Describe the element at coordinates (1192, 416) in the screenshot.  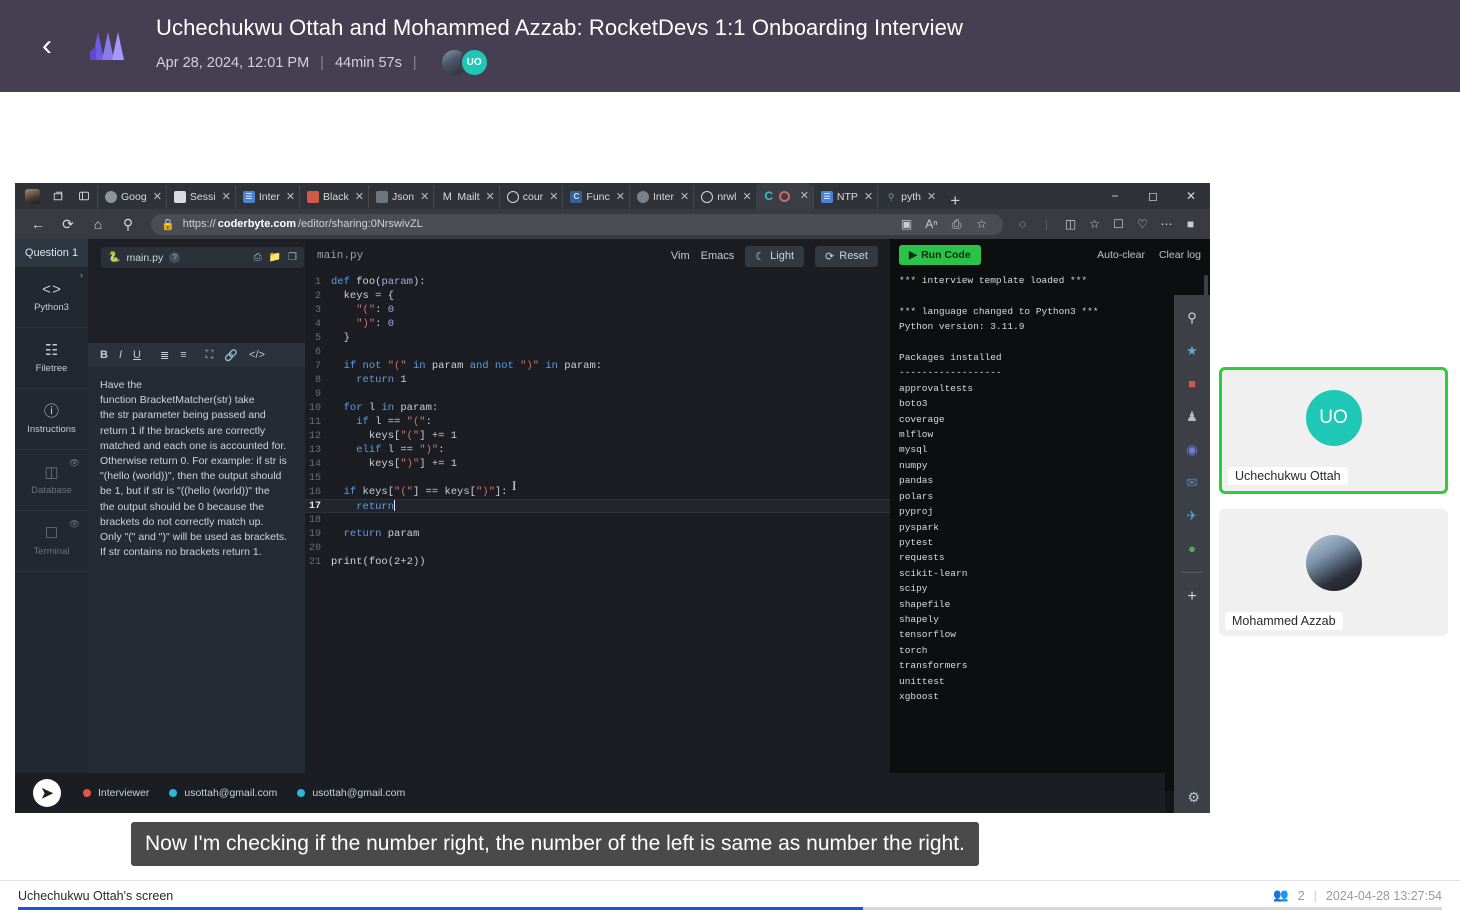
I see `games-icon: ♟` at that location.